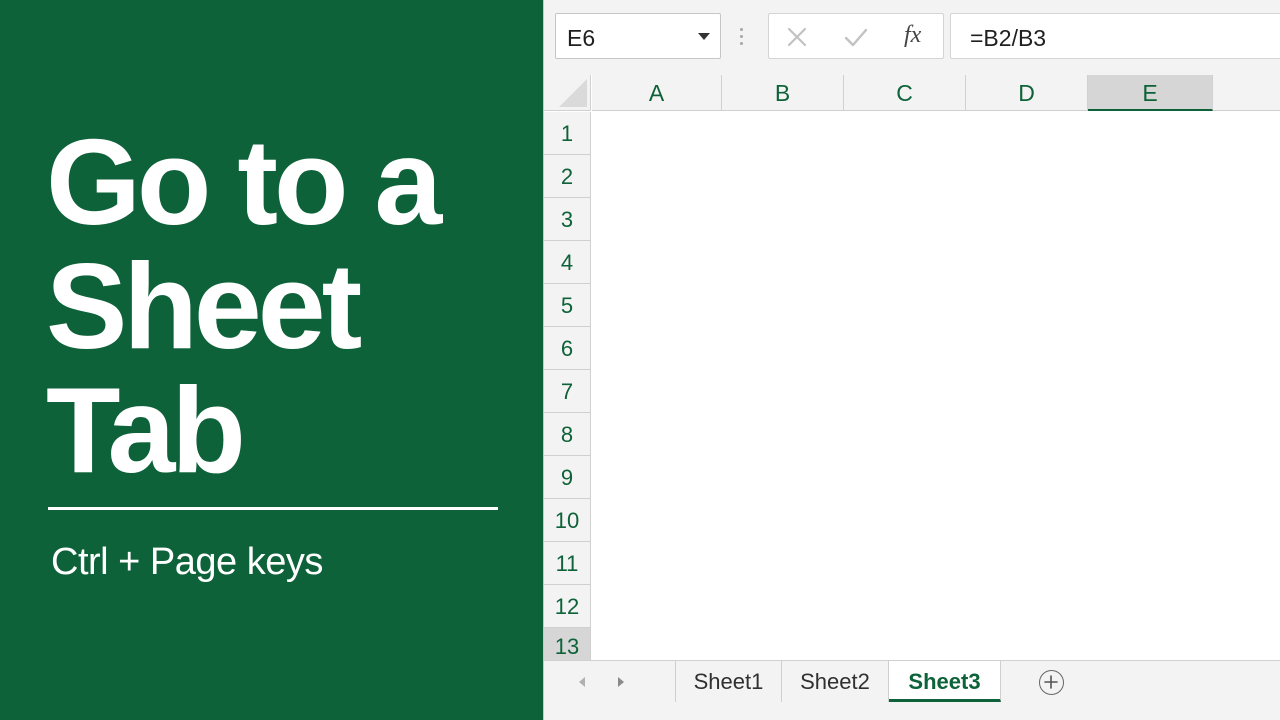 Image resolution: width=1280 pixels, height=720 pixels. Describe the element at coordinates (573, 93) in the screenshot. I see `select-all-triangle-icon` at that location.